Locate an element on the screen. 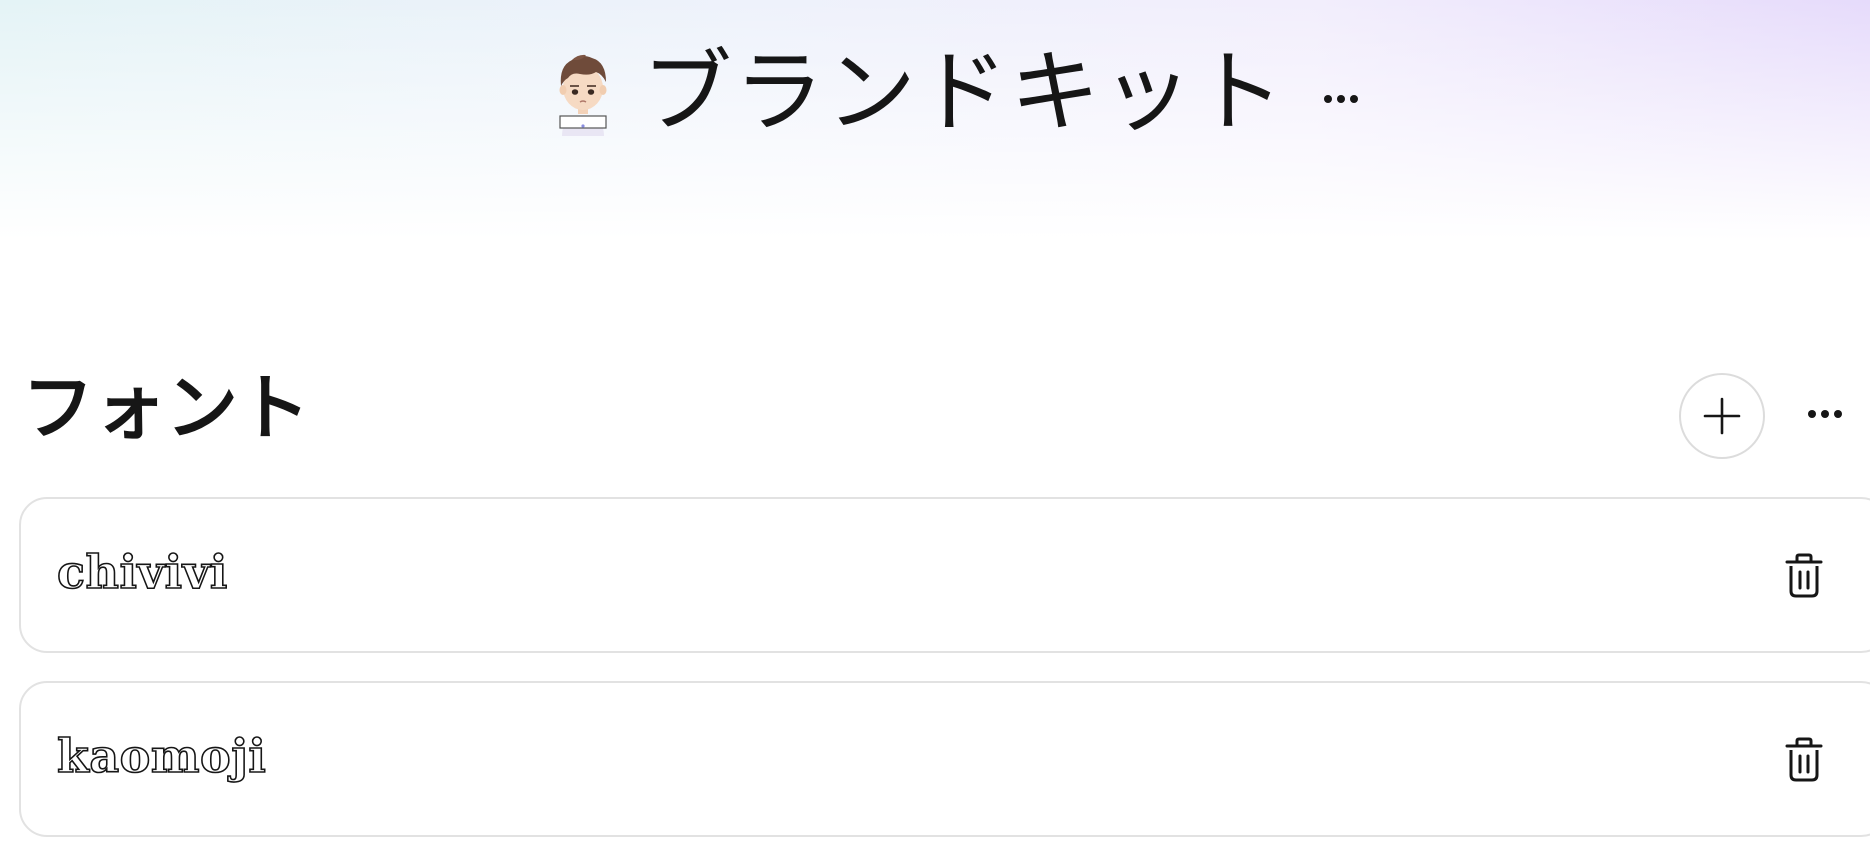 The height and width of the screenshot is (864, 1870). add-font-button is located at coordinates (1722, 416).